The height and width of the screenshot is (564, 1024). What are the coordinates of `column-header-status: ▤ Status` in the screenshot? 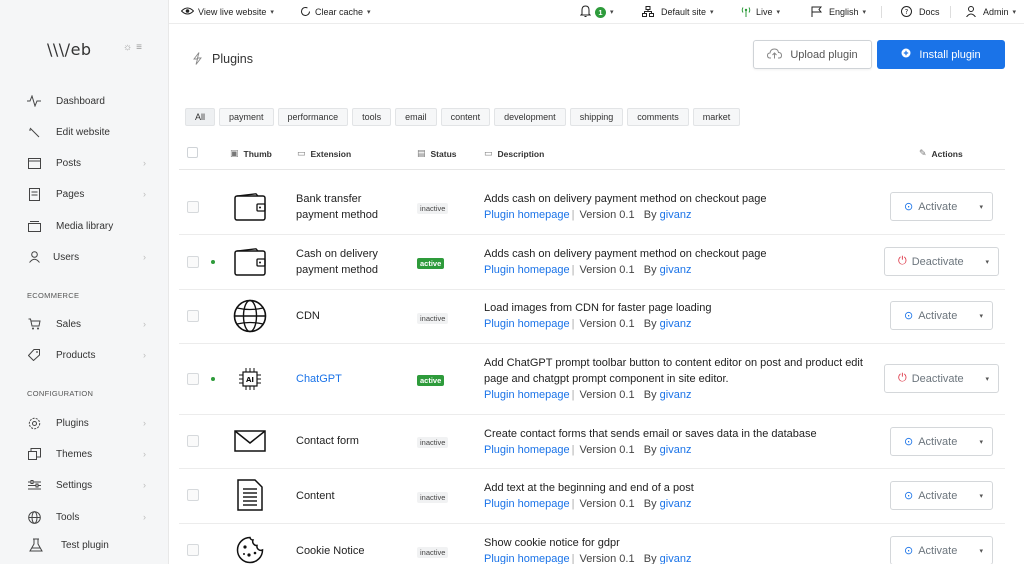 It's located at (437, 153).